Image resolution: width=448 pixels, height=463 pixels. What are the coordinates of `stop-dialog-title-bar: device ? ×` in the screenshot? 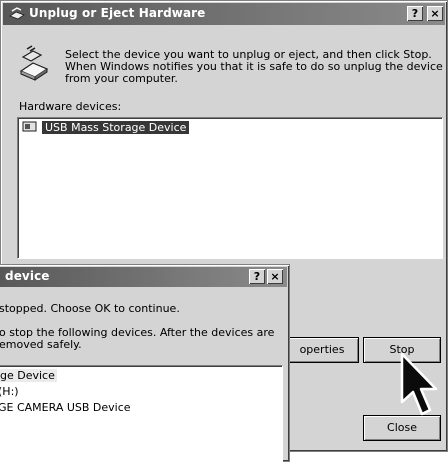 It's located at (143, 277).